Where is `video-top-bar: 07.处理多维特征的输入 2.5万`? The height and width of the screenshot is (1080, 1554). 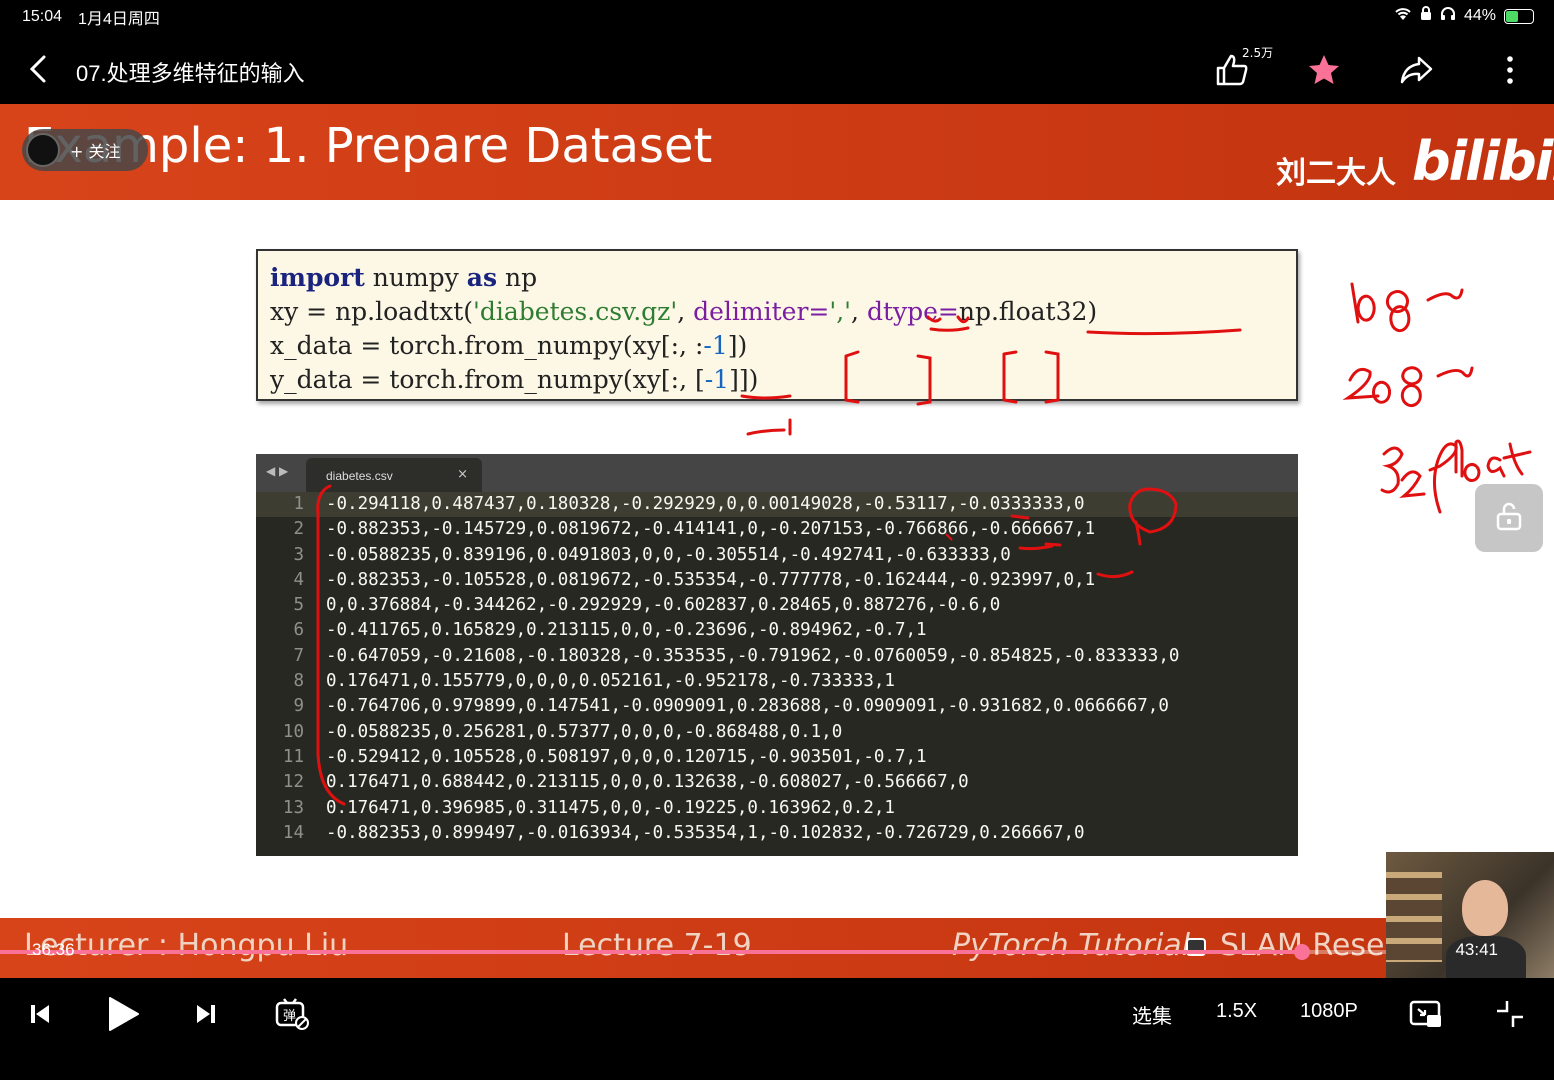
video-top-bar: 07.处理多维特征的输入 2.5万 is located at coordinates (777, 69).